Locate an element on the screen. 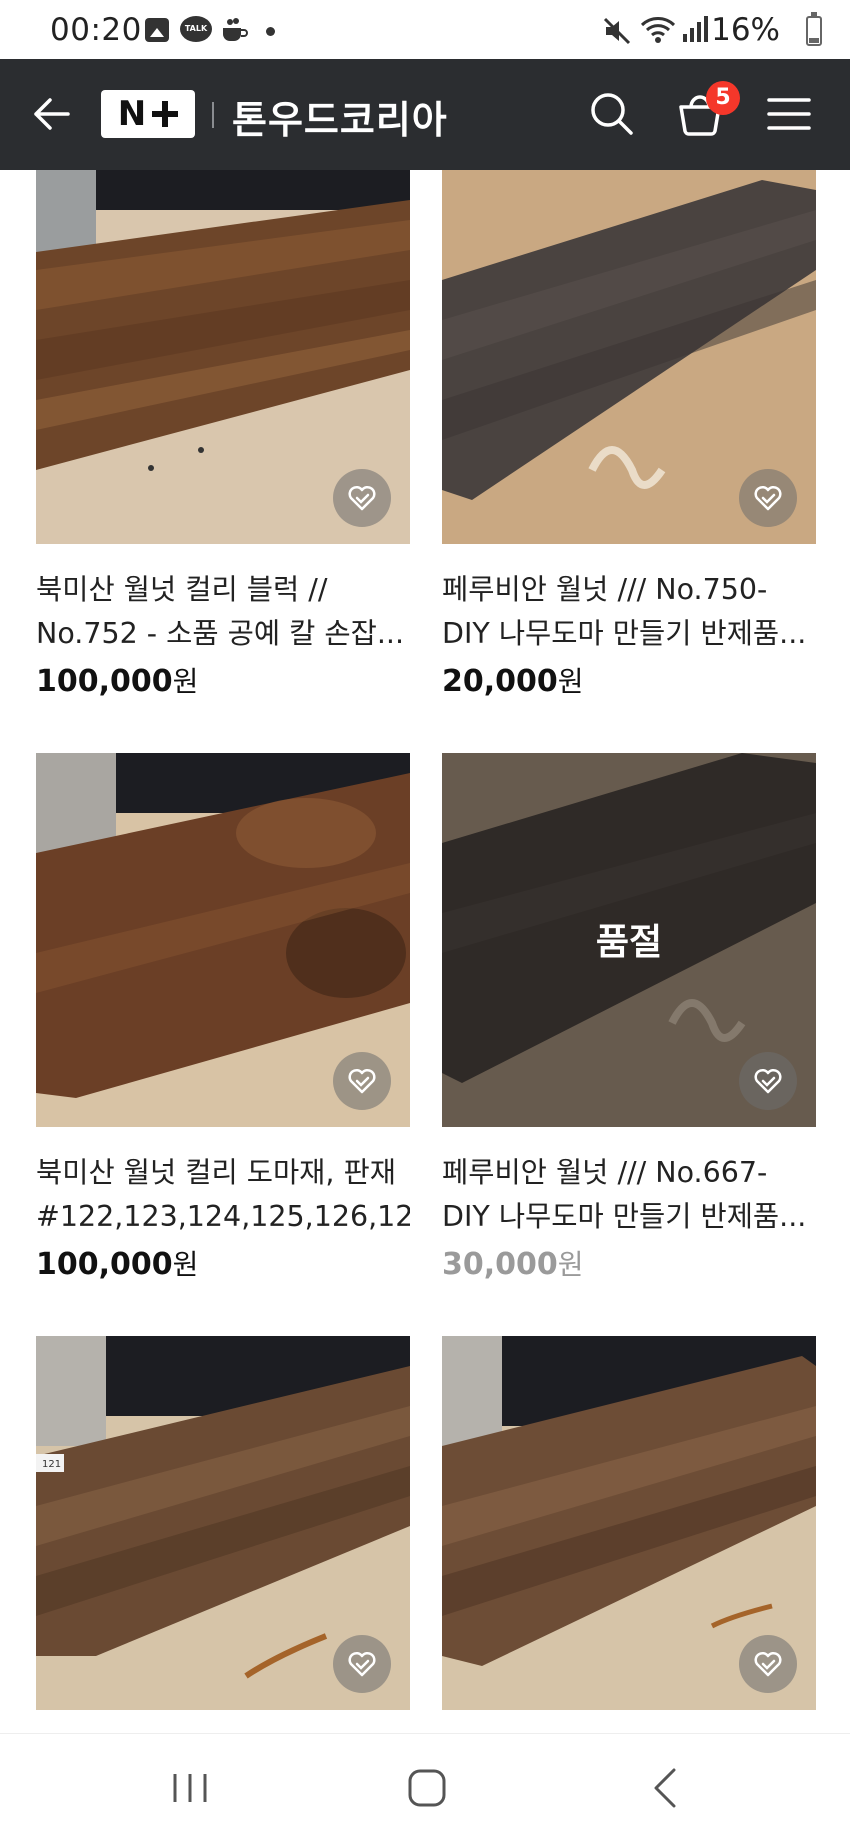 This screenshot has height=1842, width=850. price-value: 30,000 is located at coordinates (500, 1264).